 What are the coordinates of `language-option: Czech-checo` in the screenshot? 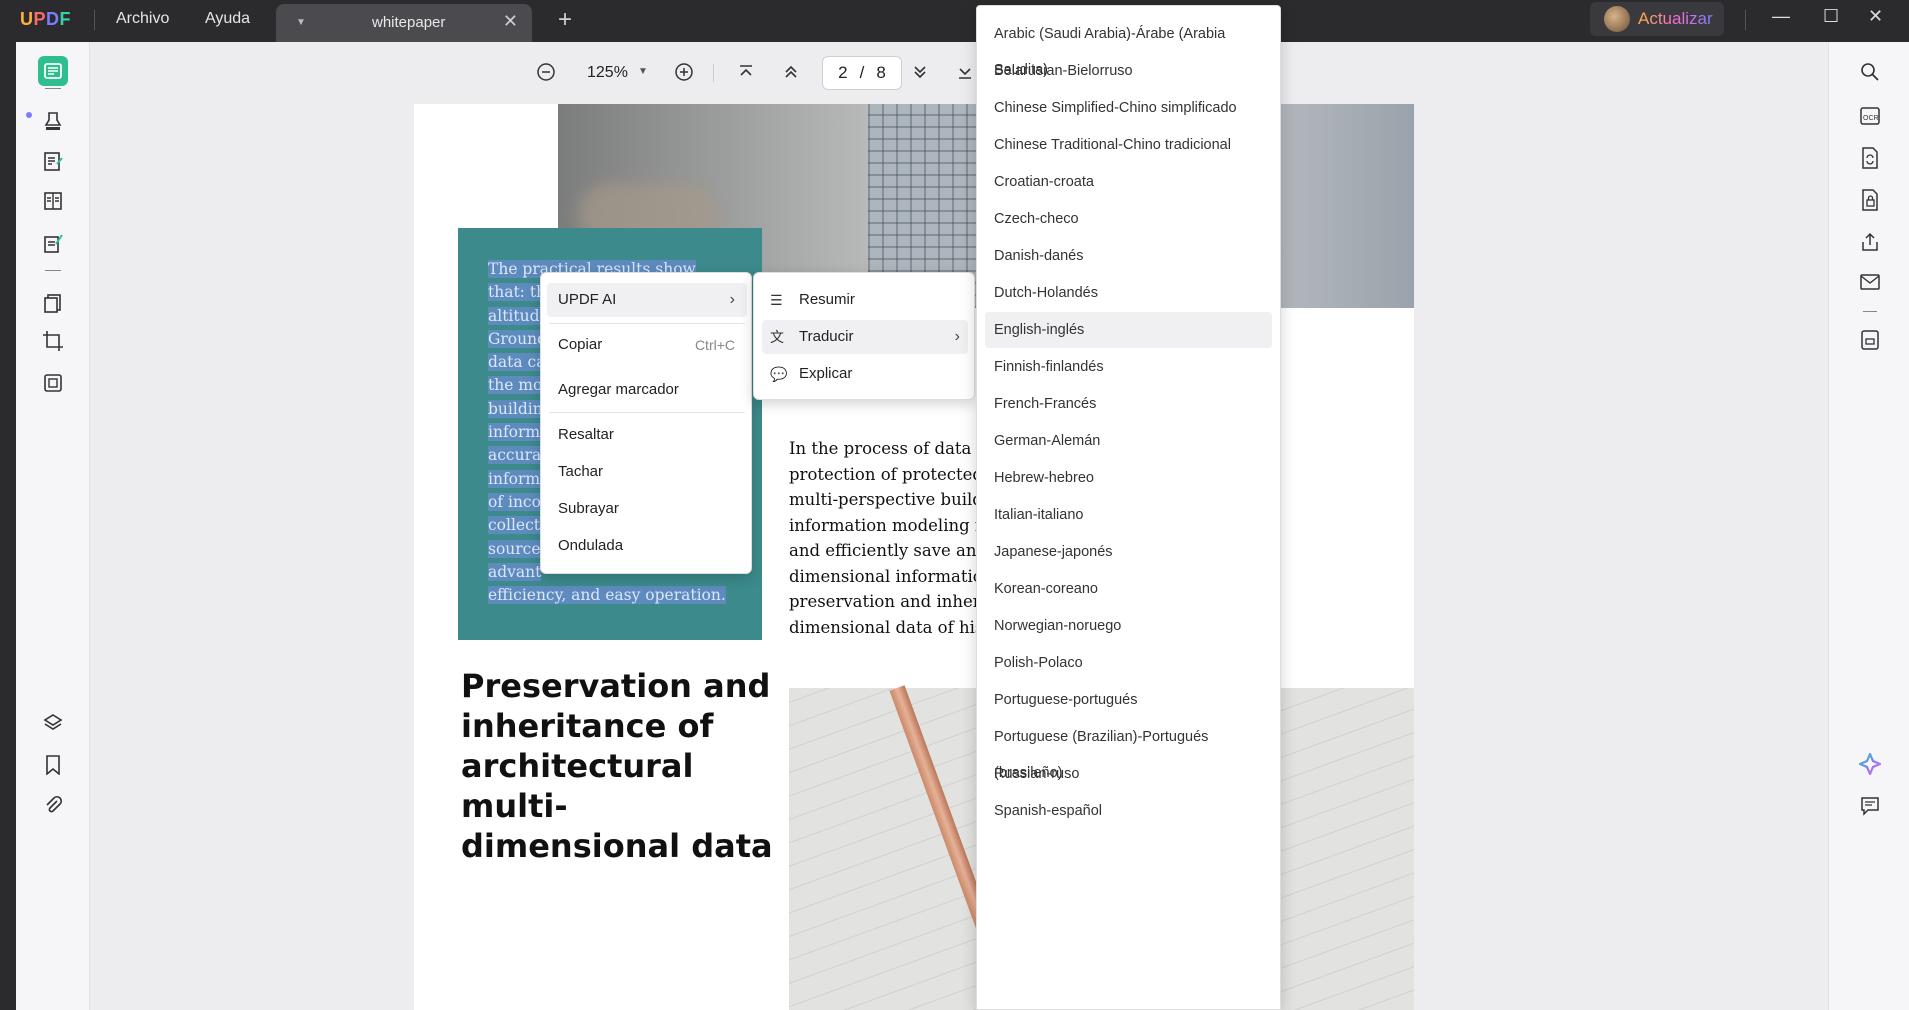 It's located at (1128, 219).